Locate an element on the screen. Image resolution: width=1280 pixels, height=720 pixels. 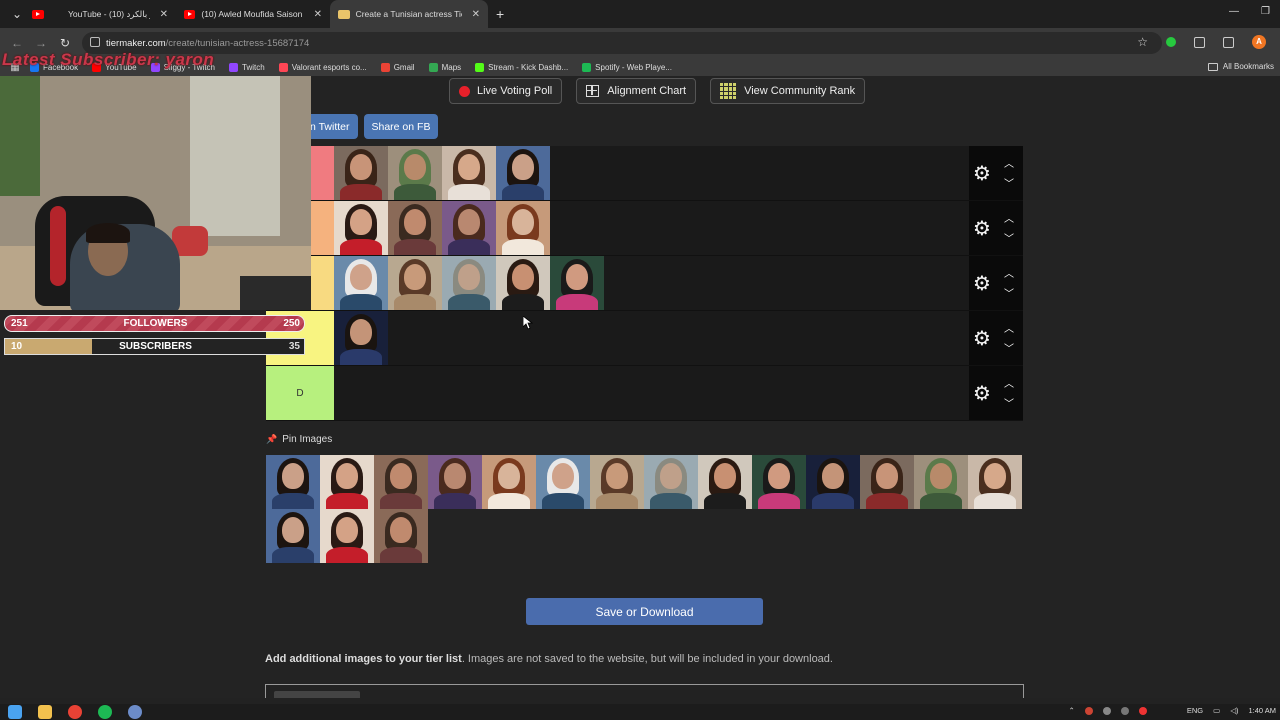
alignment-chart-button: Alignment Chart is located at coordinates (636, 91).